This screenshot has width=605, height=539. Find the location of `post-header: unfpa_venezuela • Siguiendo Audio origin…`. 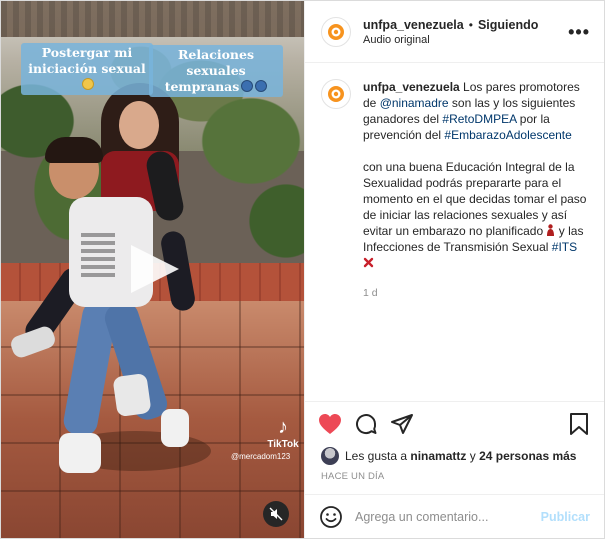

post-header: unfpa_venezuela • Siguiendo Audio origin… is located at coordinates (454, 32).